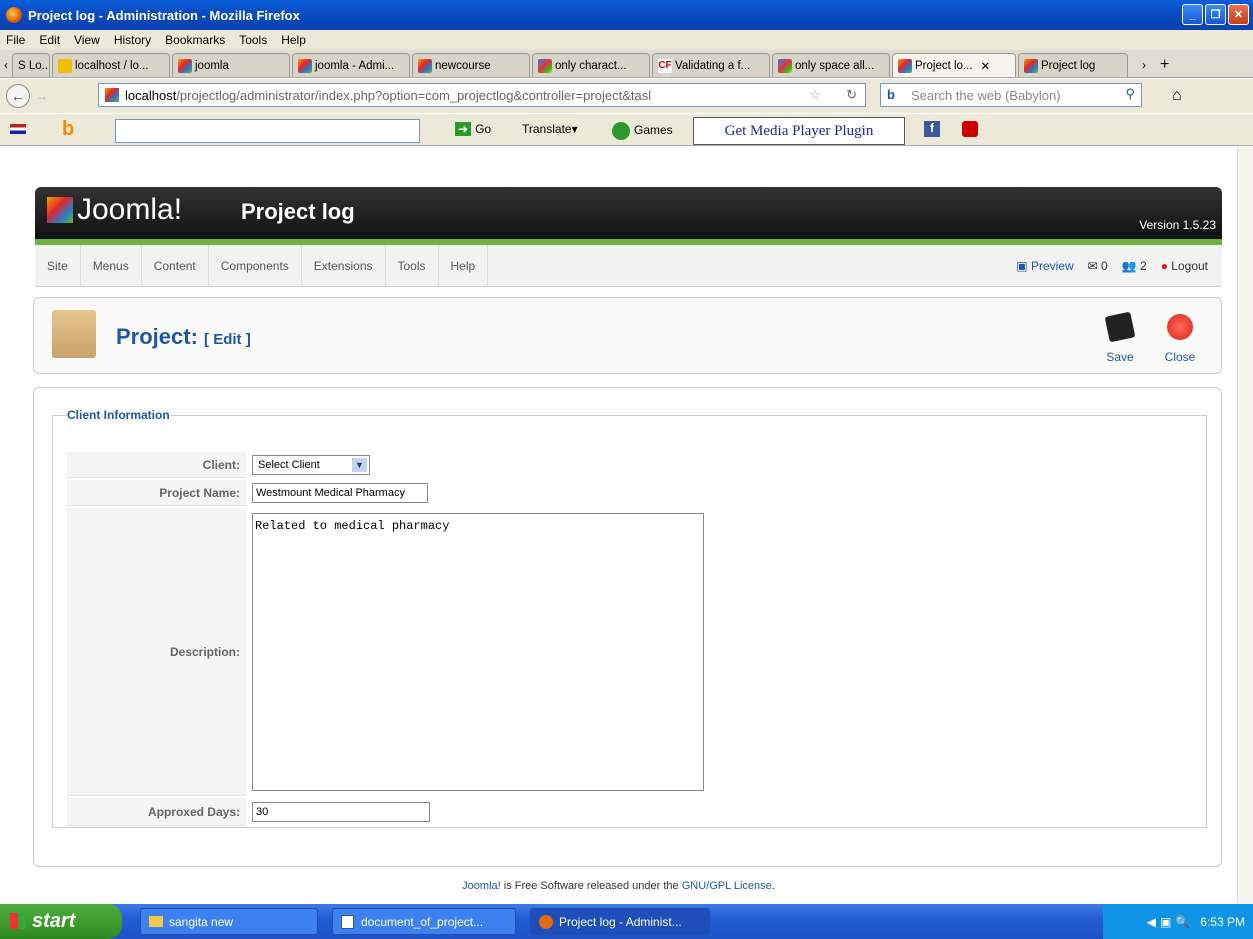 The image size is (1253, 939). What do you see at coordinates (799, 131) in the screenshot?
I see `media-player-plugin-button: Get Media Player Plugin` at bounding box center [799, 131].